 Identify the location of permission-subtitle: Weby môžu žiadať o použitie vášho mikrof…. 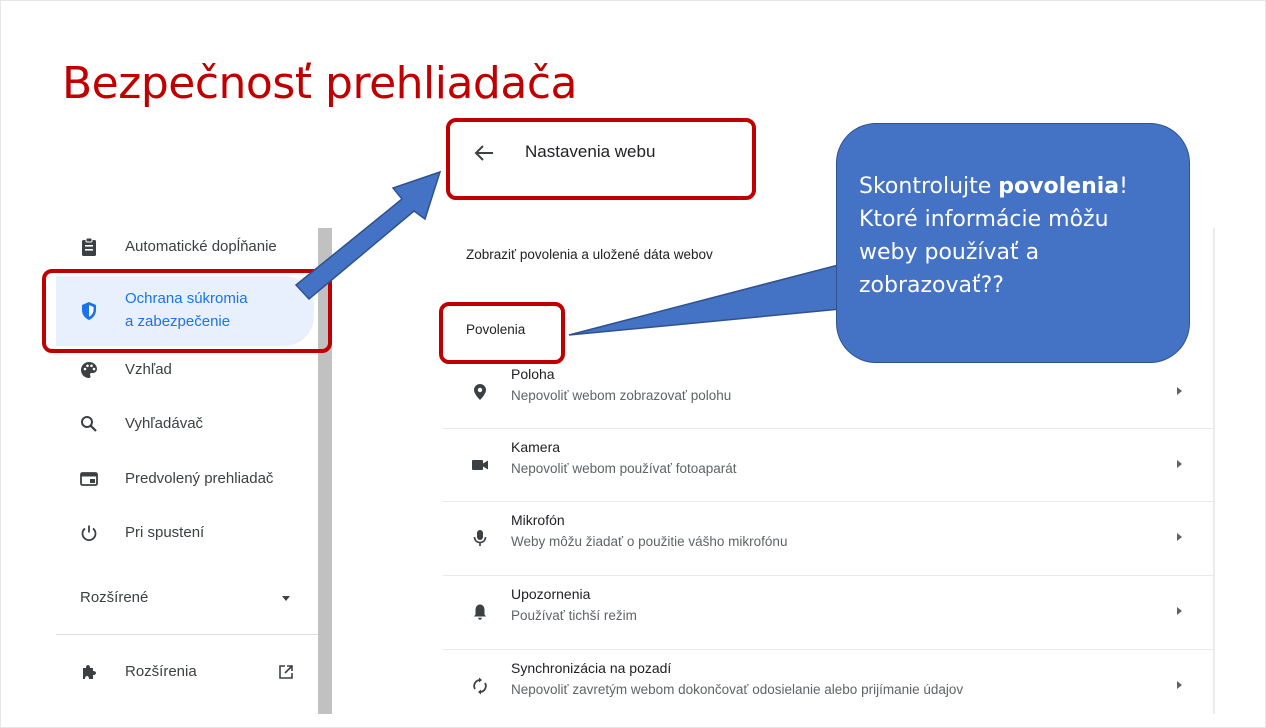
(649, 541).